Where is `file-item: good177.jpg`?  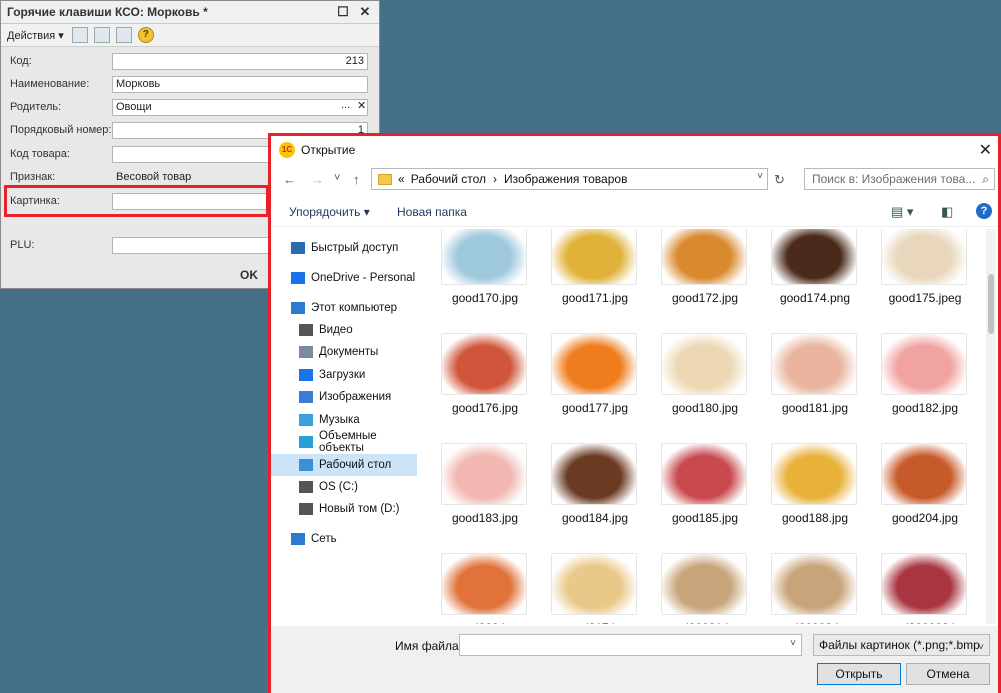 file-item: good177.jpg is located at coordinates (596, 379).